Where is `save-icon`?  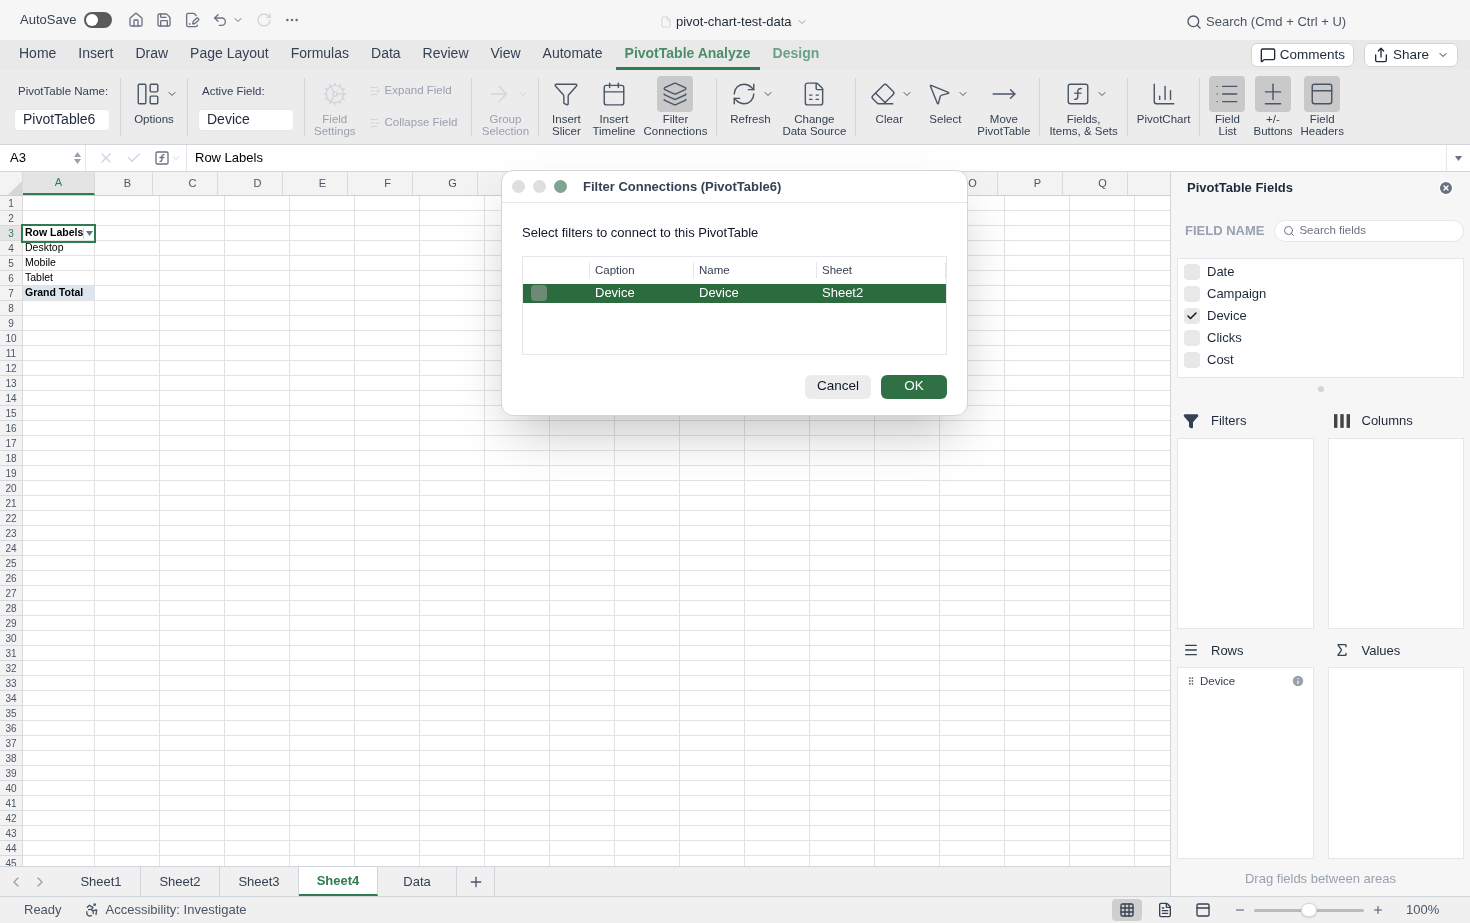
save-icon is located at coordinates (164, 20).